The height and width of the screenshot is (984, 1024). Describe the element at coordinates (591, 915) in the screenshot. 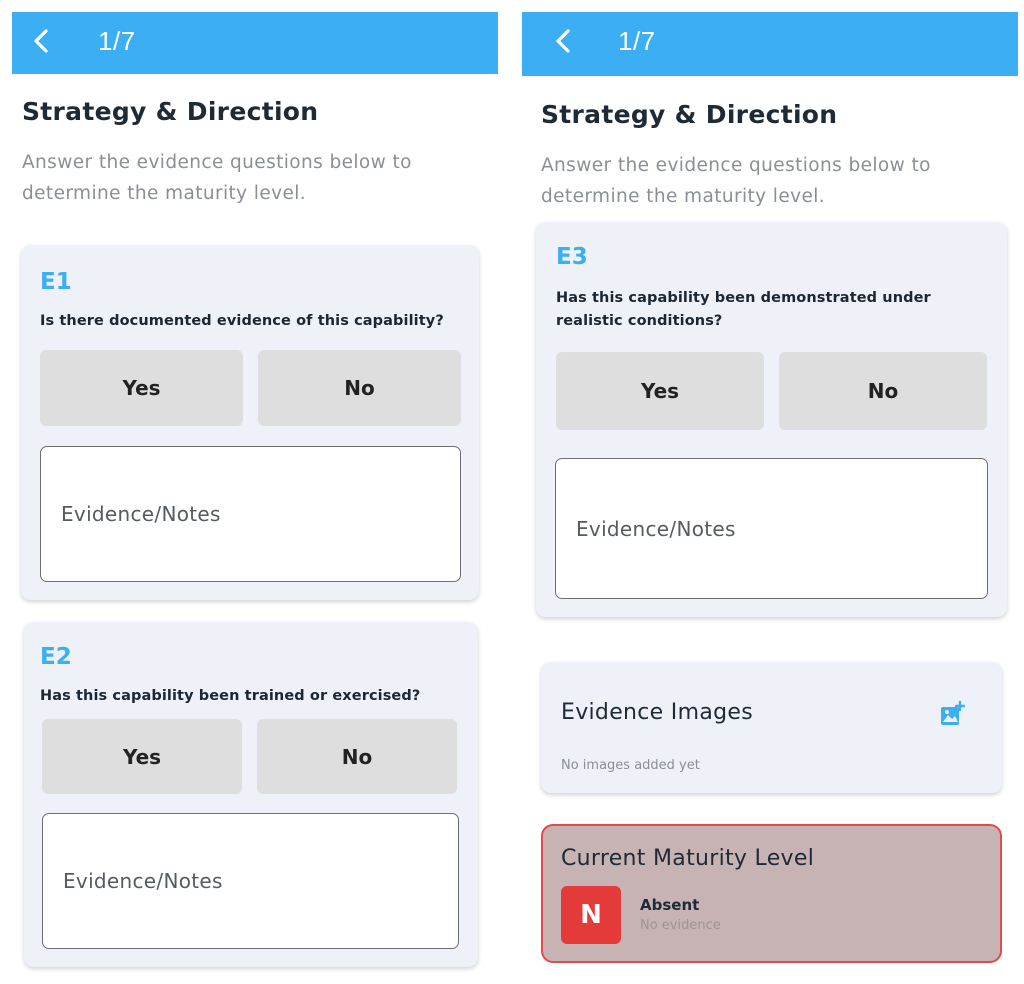

I see `maturity-badge: N` at that location.